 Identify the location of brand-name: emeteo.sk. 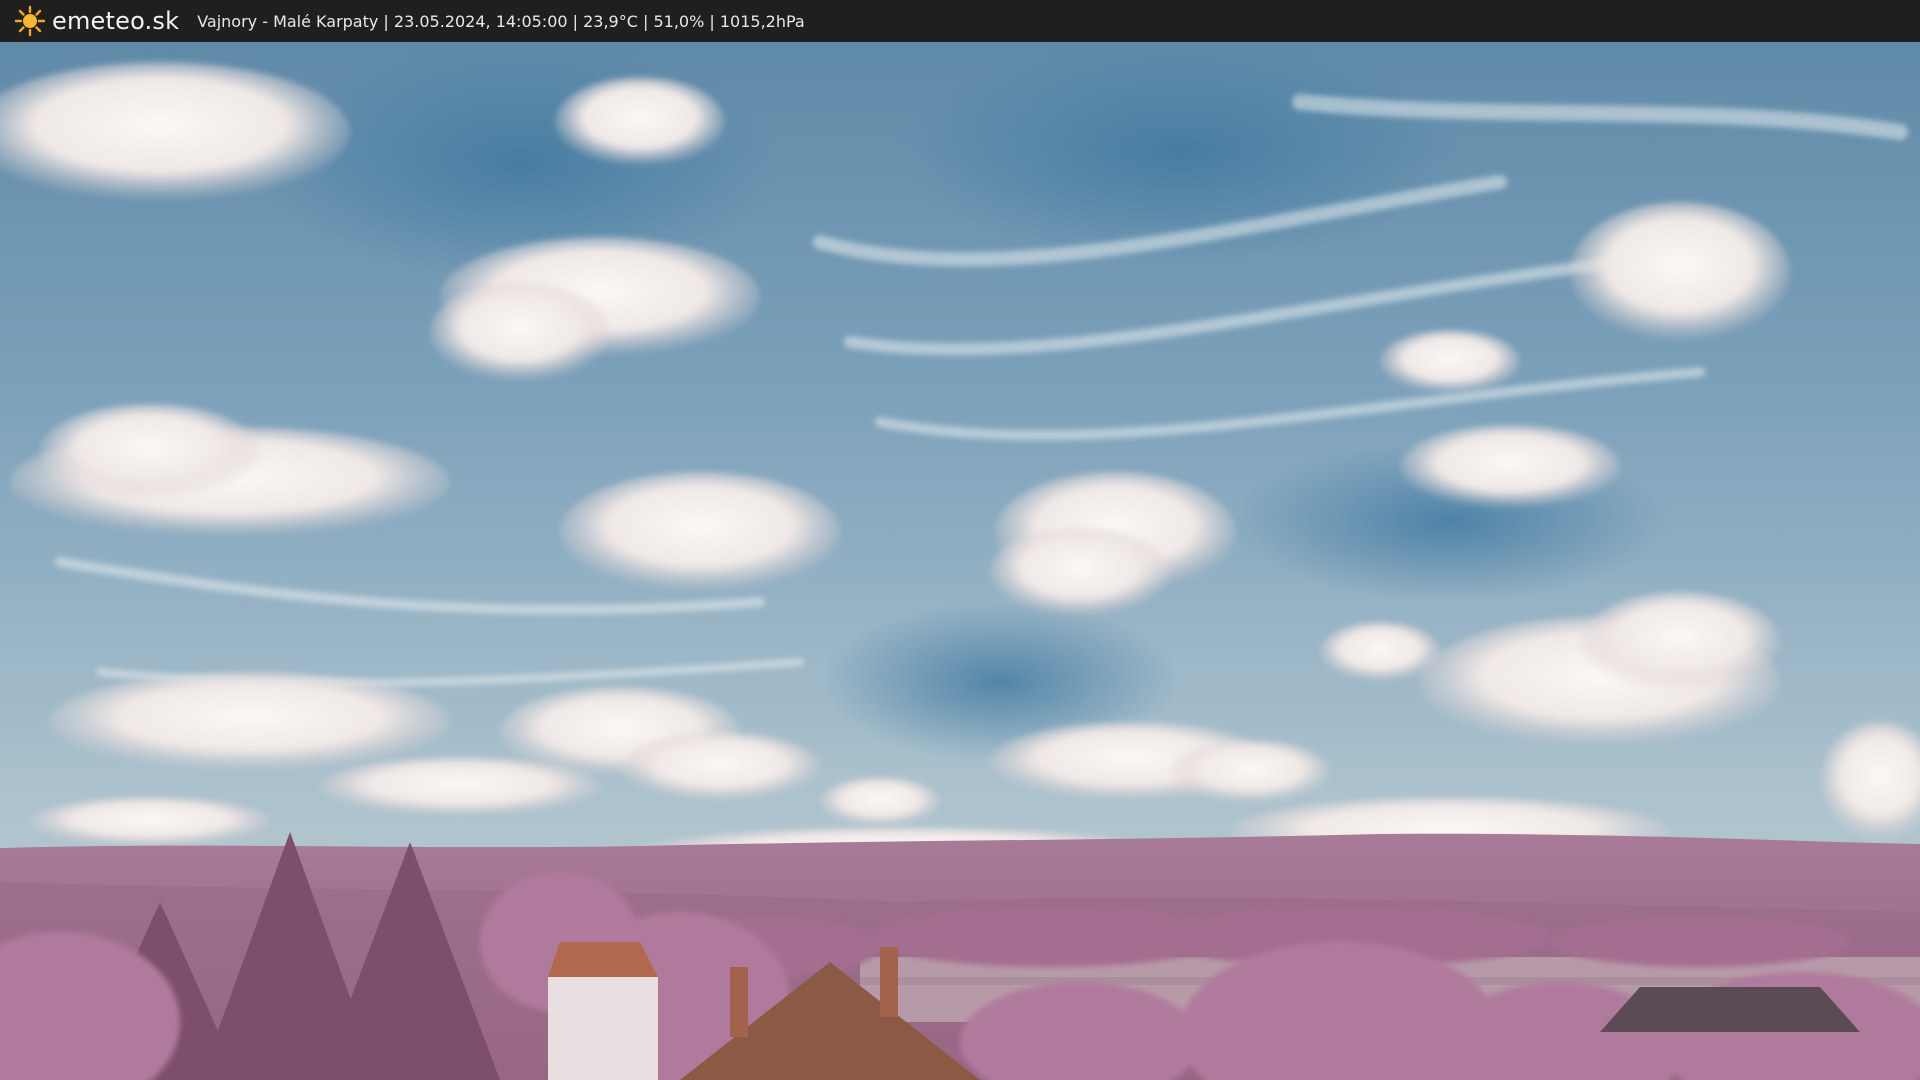
(116, 21).